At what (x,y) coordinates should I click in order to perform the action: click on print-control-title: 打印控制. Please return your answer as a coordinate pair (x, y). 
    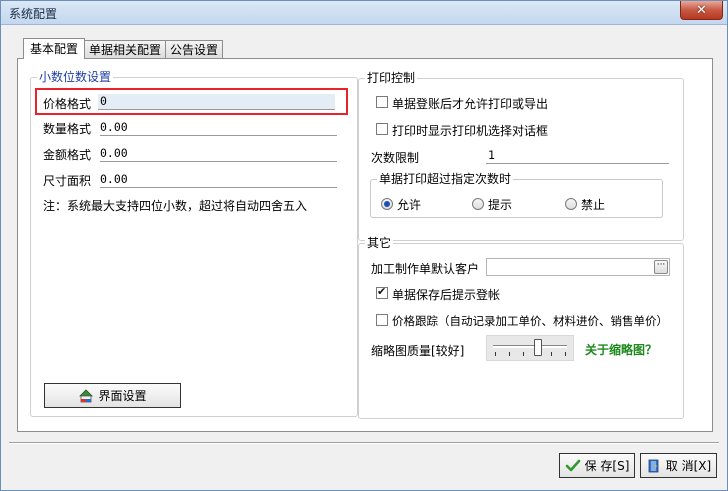
    Looking at the image, I should click on (391, 78).